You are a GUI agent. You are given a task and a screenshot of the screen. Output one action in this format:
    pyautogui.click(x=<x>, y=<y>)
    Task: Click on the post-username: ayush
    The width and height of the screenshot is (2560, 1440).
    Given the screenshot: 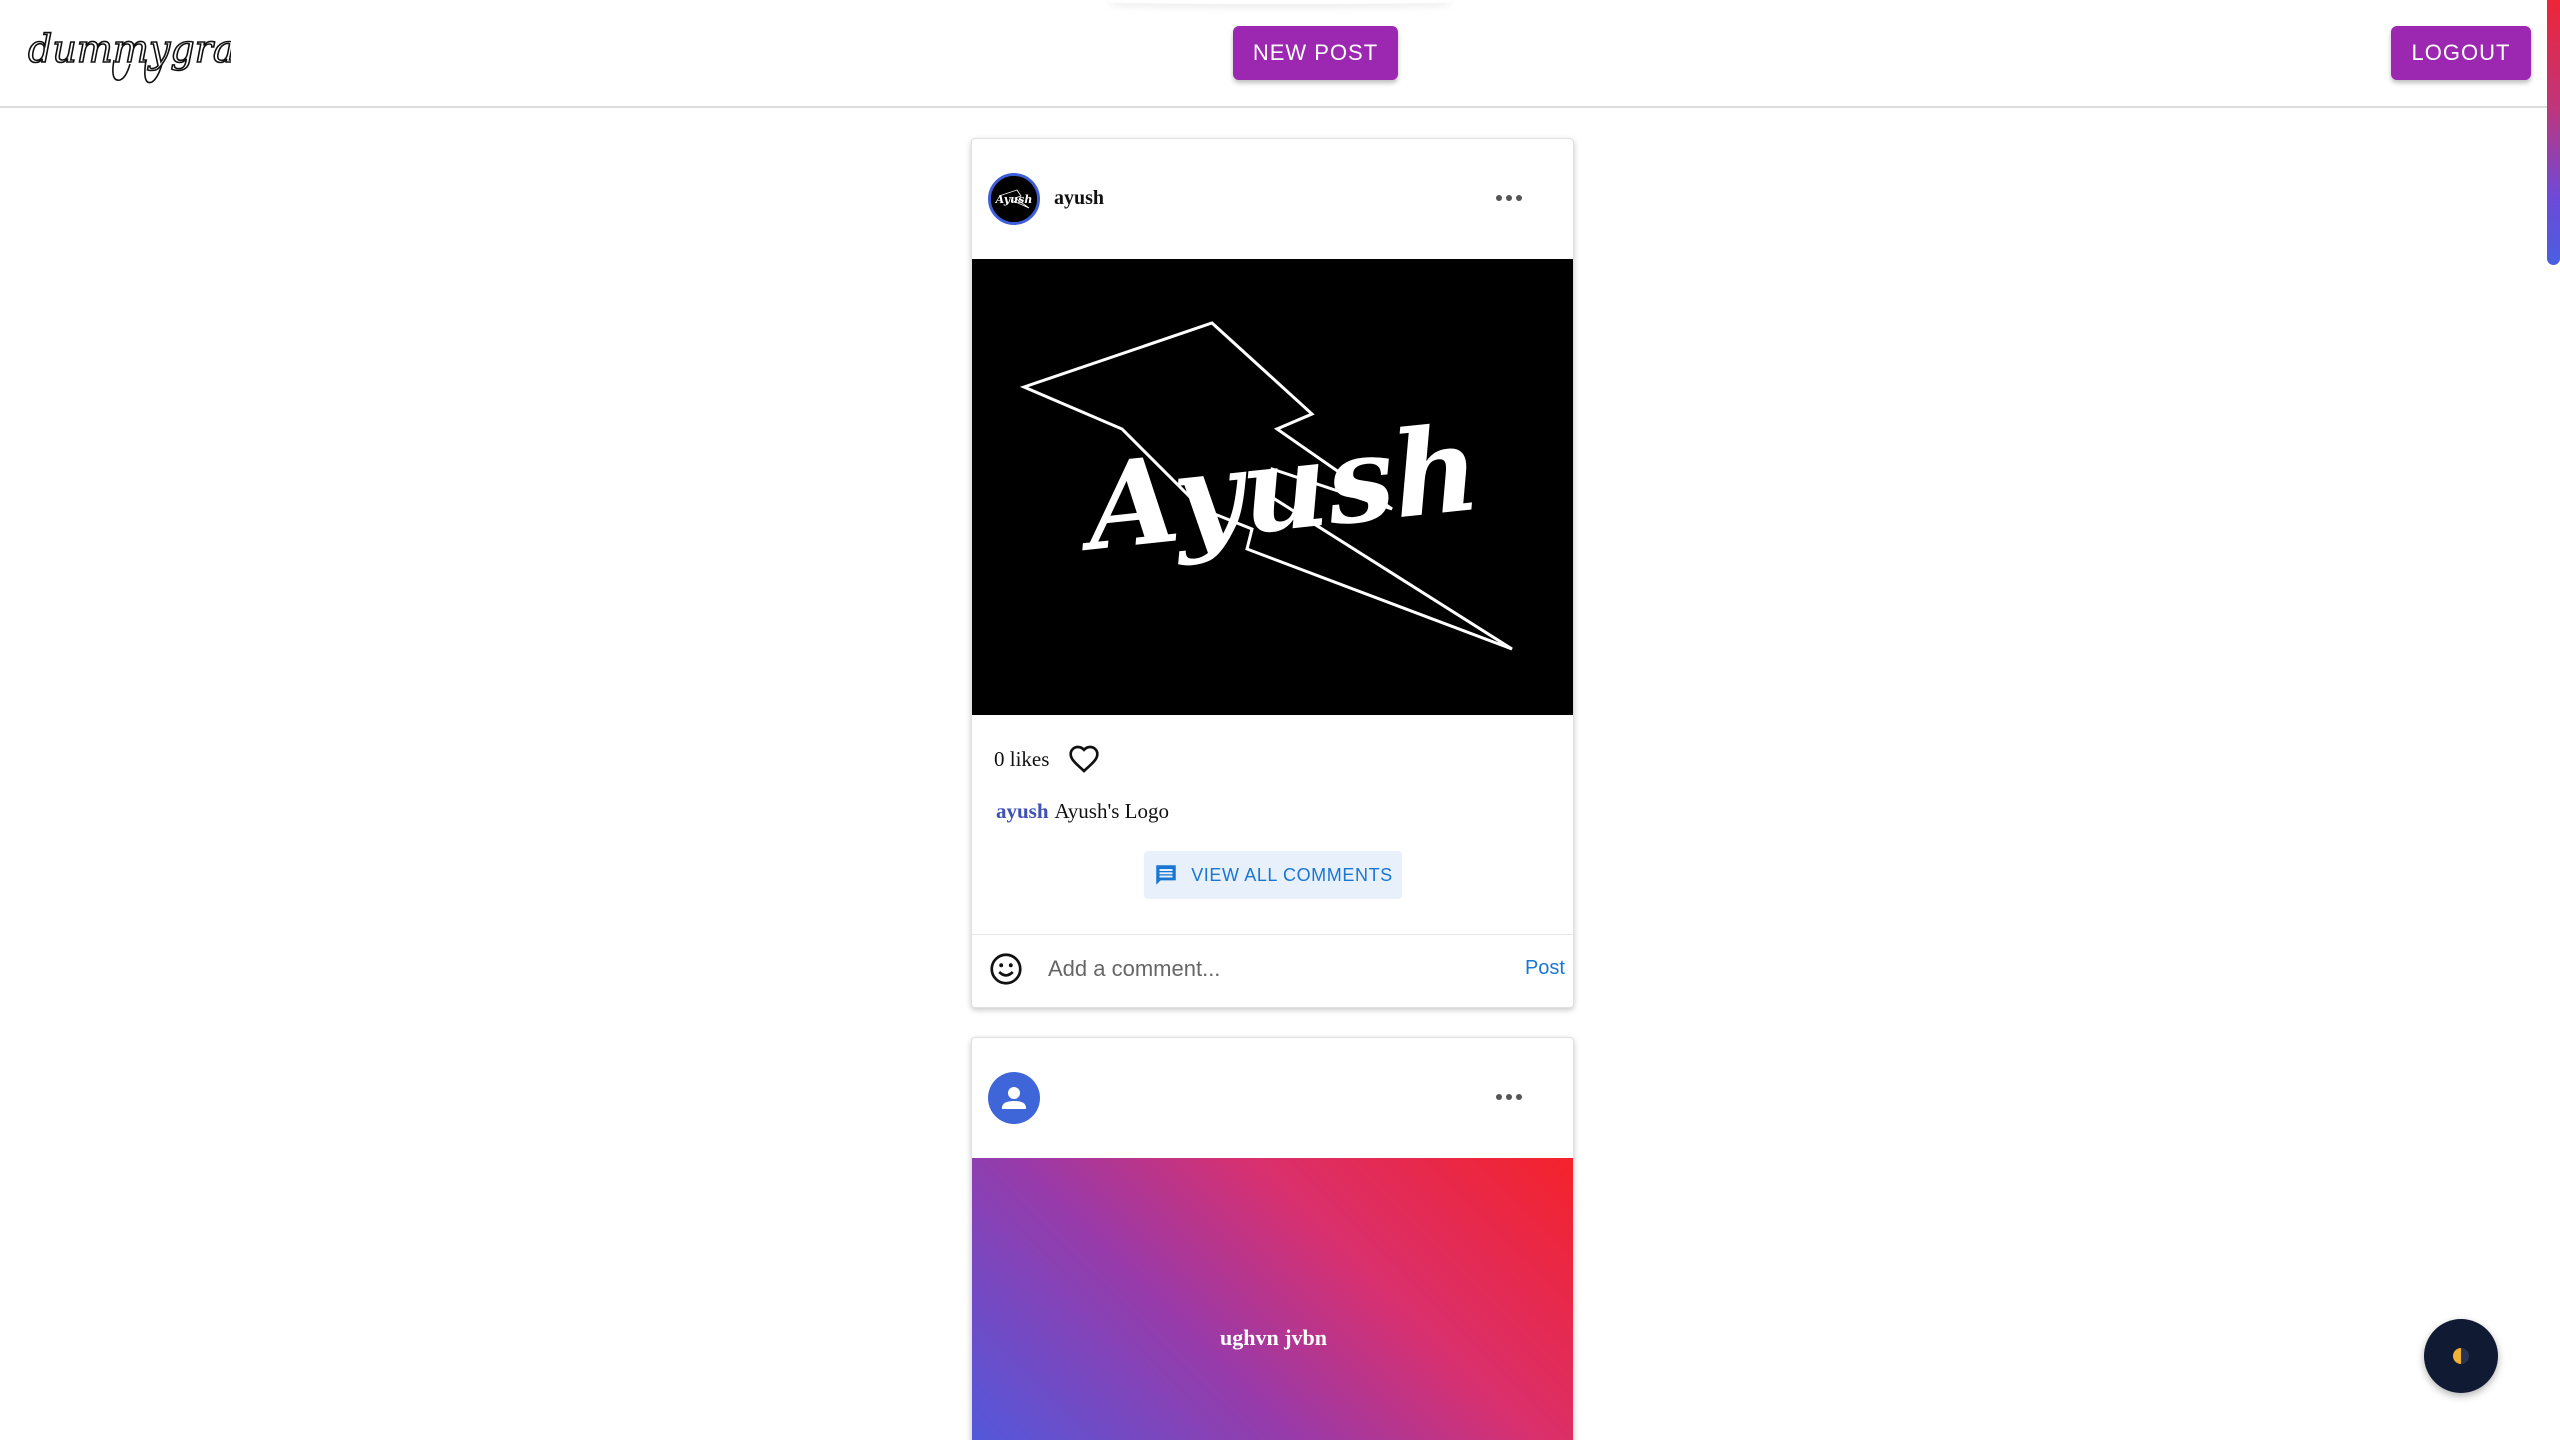 What is the action you would take?
    pyautogui.click(x=1079, y=198)
    